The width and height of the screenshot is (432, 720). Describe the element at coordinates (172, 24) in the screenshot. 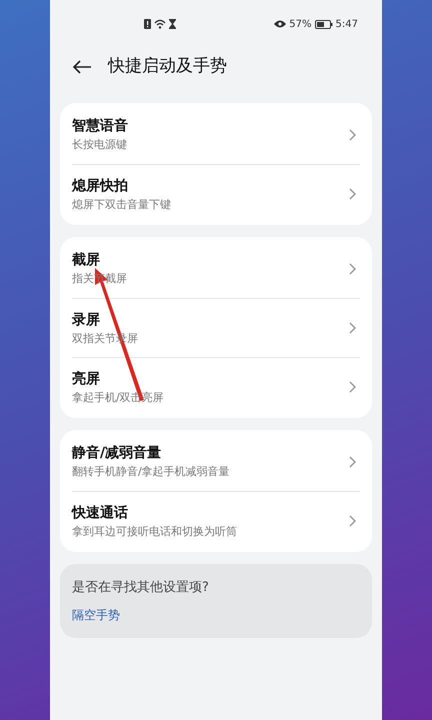

I see `hourglass-icon` at that location.